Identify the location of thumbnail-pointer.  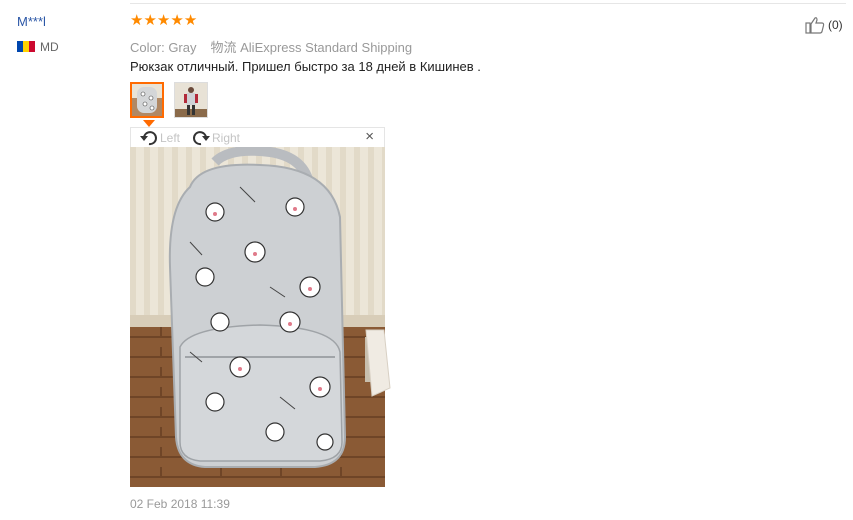
(149, 123).